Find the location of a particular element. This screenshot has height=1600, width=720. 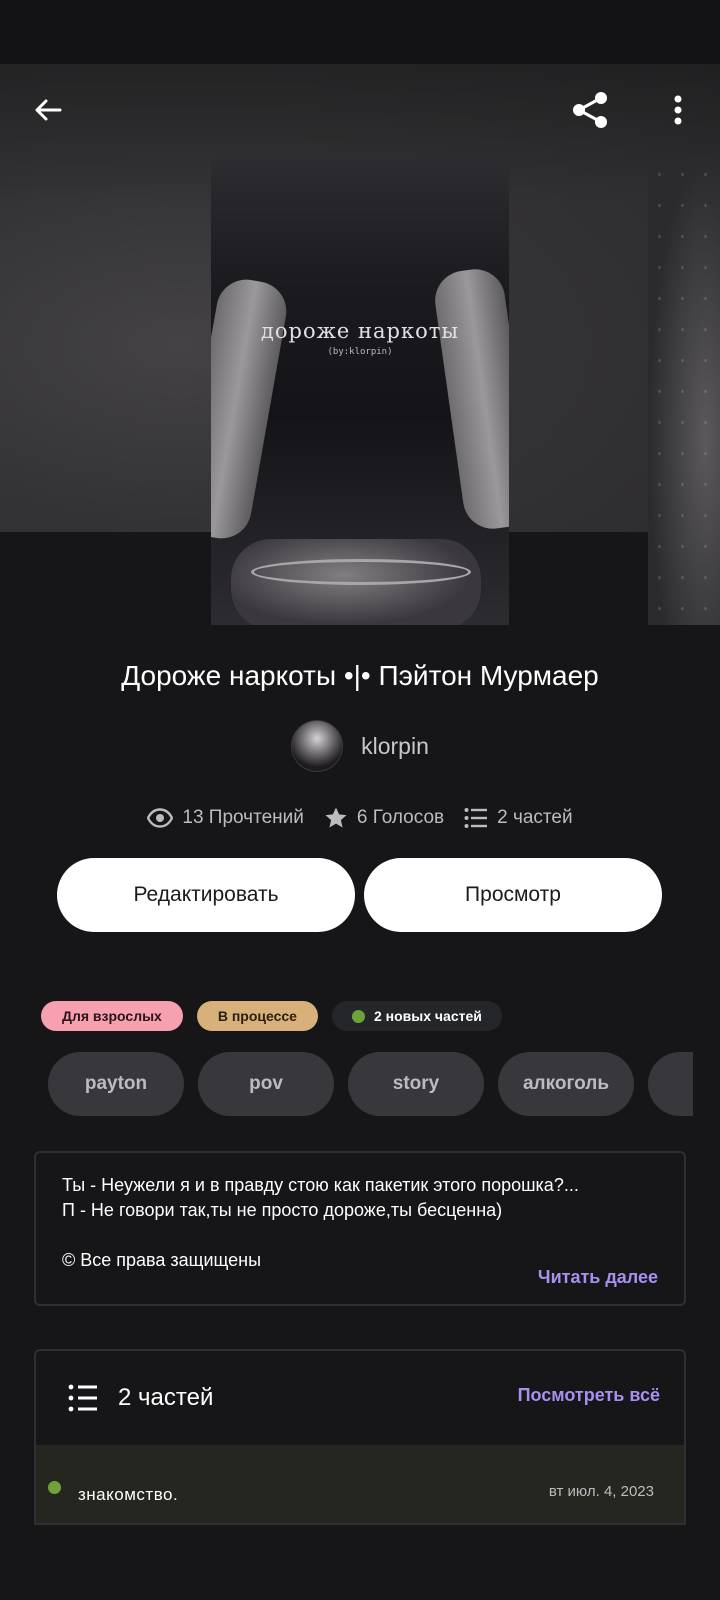

cover-art-arm-right is located at coordinates (470, 399).